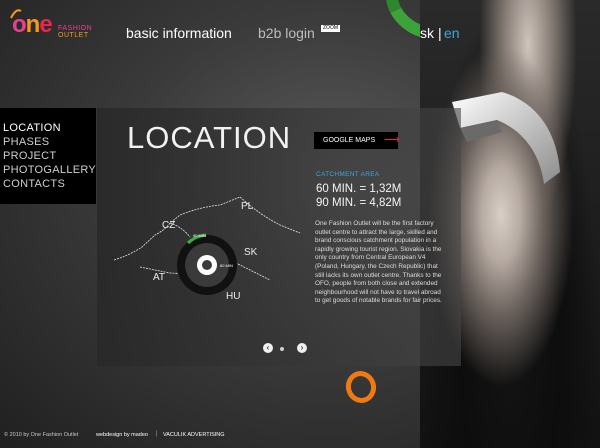 The height and width of the screenshot is (448, 600). I want to click on page-title: LOCATION, so click(209, 137).